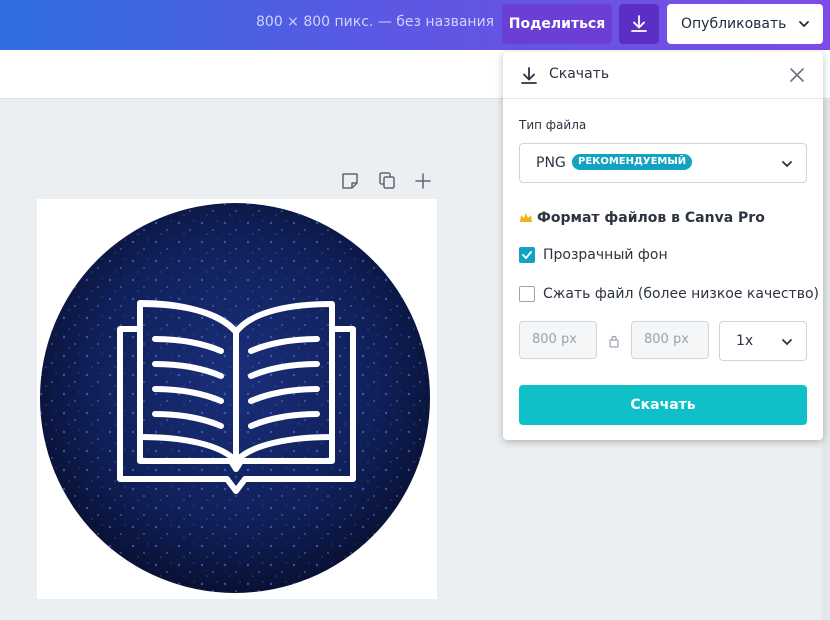 The image size is (830, 620). I want to click on download-submit-button: Скачать, so click(663, 405).